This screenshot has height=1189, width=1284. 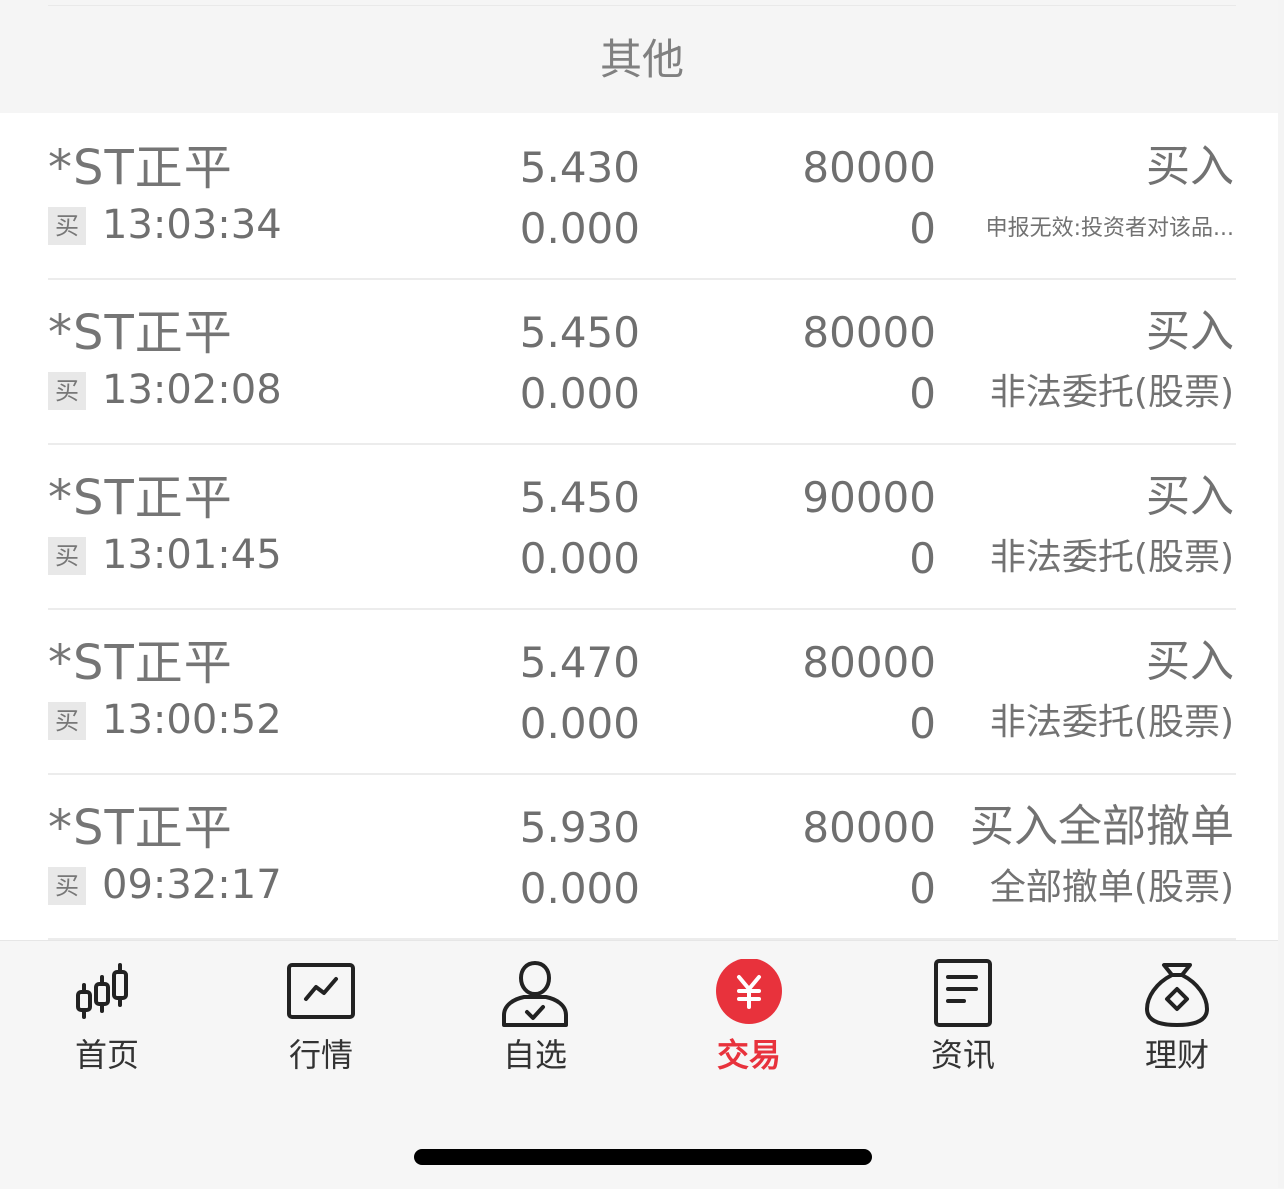 I want to click on order-time: 13:01:45, so click(x=192, y=555).